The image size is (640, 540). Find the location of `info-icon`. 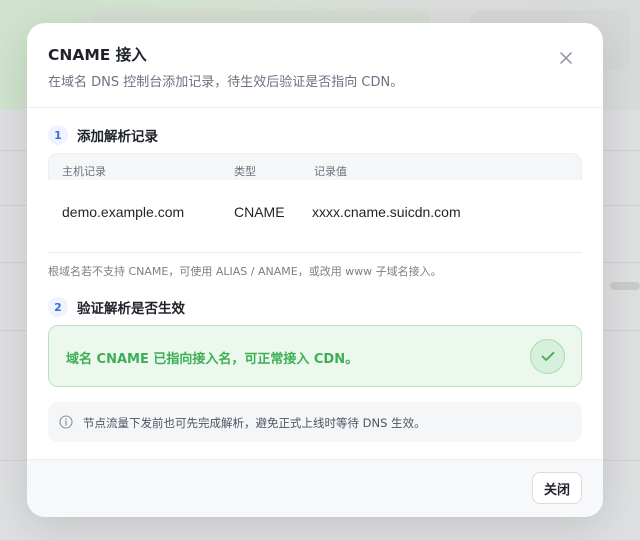

info-icon is located at coordinates (67, 422).